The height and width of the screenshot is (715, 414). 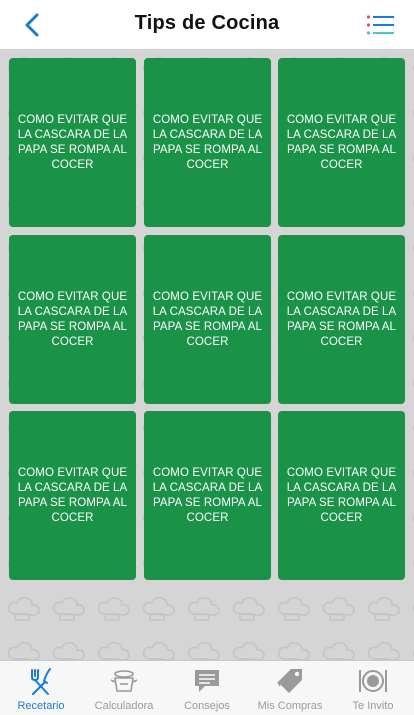 What do you see at coordinates (124, 681) in the screenshot?
I see `scale-icon` at bounding box center [124, 681].